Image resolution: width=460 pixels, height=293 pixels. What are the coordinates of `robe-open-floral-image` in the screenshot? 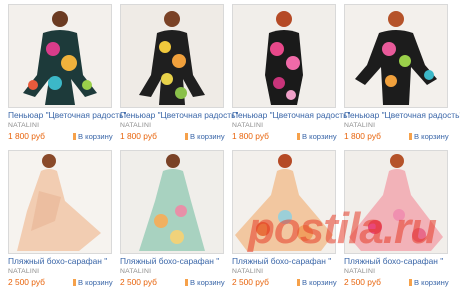 It's located at (396, 56).